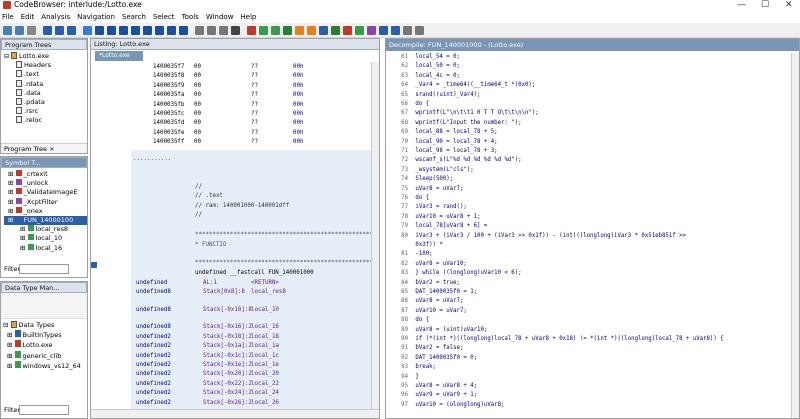 This screenshot has width=800, height=419. I want to click on symbol-item: ⊞ local_res8, so click(45, 229).